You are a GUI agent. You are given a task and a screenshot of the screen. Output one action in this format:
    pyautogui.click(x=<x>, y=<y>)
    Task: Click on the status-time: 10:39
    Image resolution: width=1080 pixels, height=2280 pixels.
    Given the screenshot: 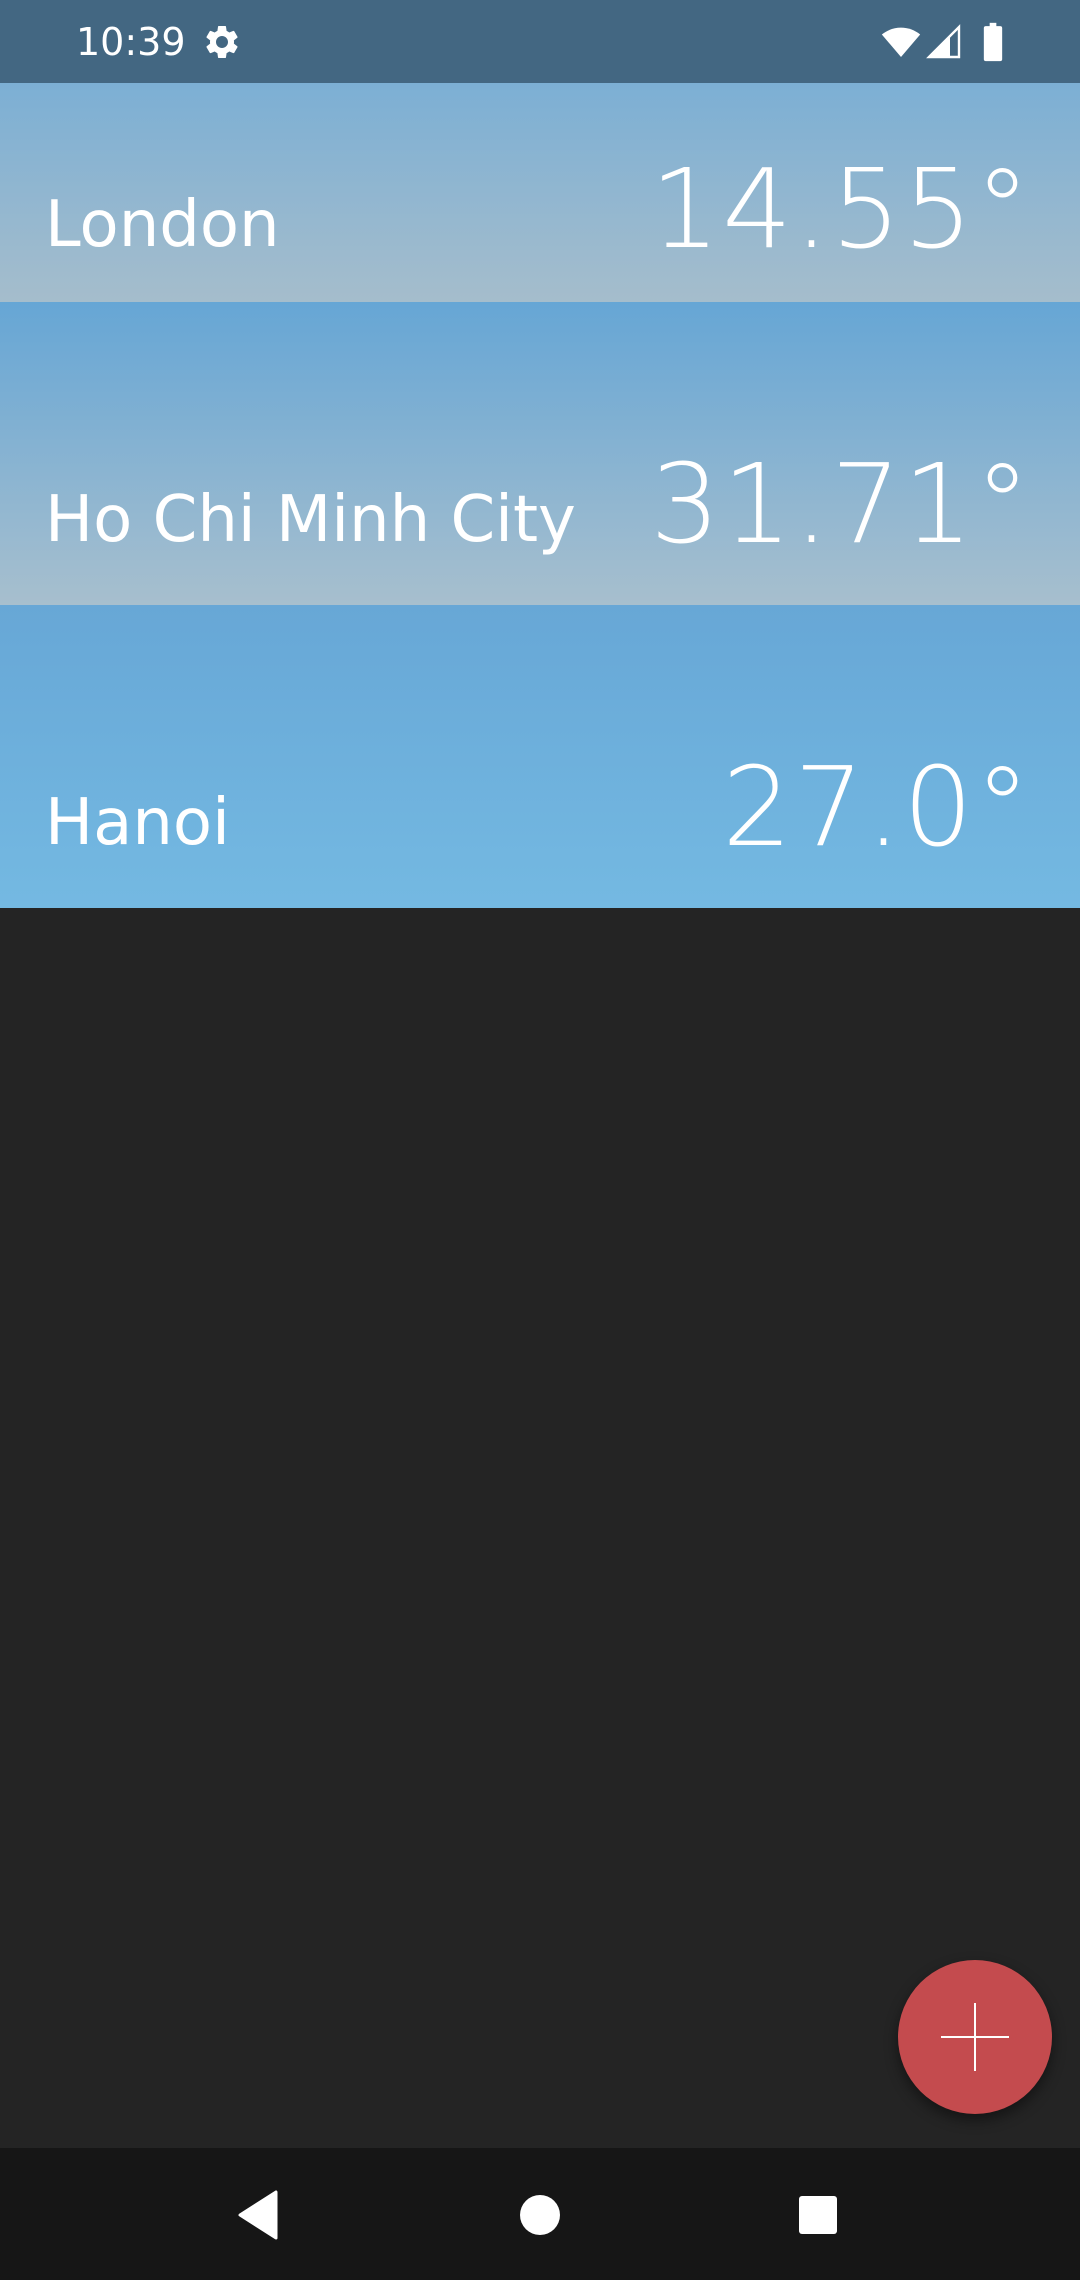 What is the action you would take?
    pyautogui.click(x=131, y=42)
    